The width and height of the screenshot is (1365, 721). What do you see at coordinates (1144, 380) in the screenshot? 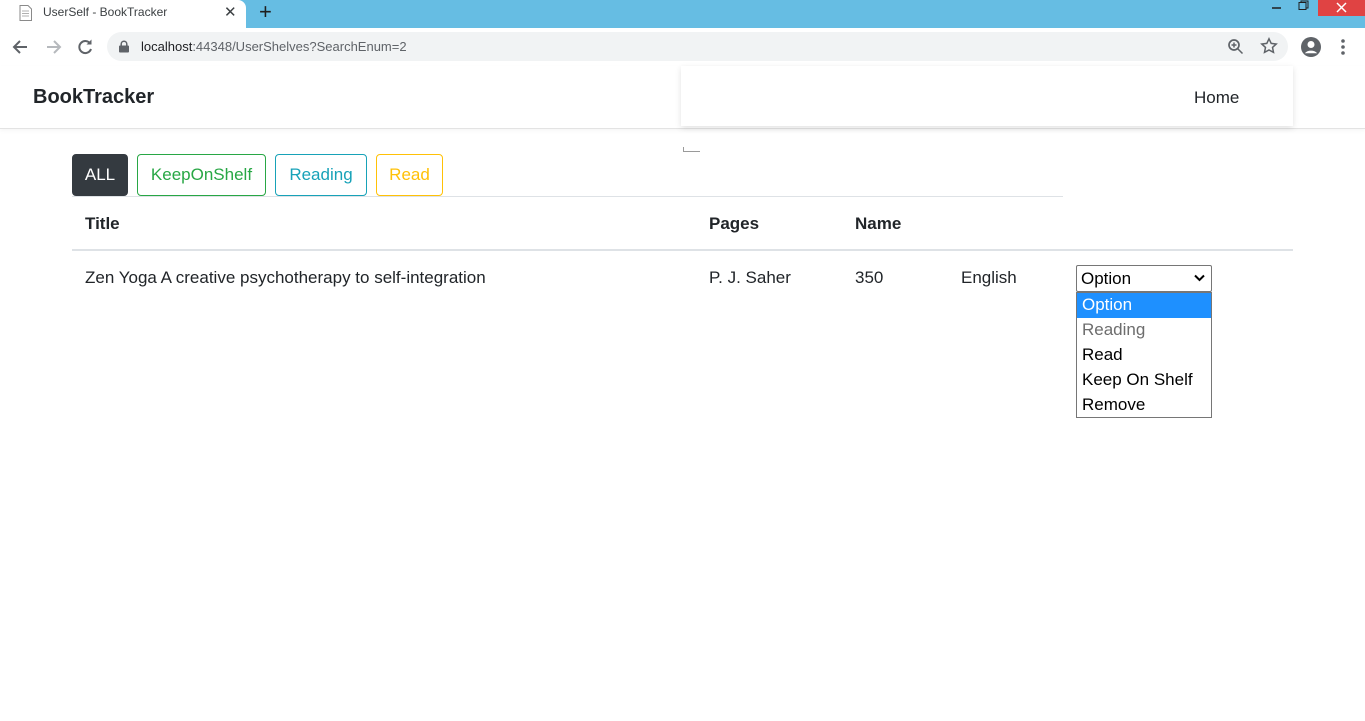
I see `option-keep-on-shelf: Keep On Shelf` at bounding box center [1144, 380].